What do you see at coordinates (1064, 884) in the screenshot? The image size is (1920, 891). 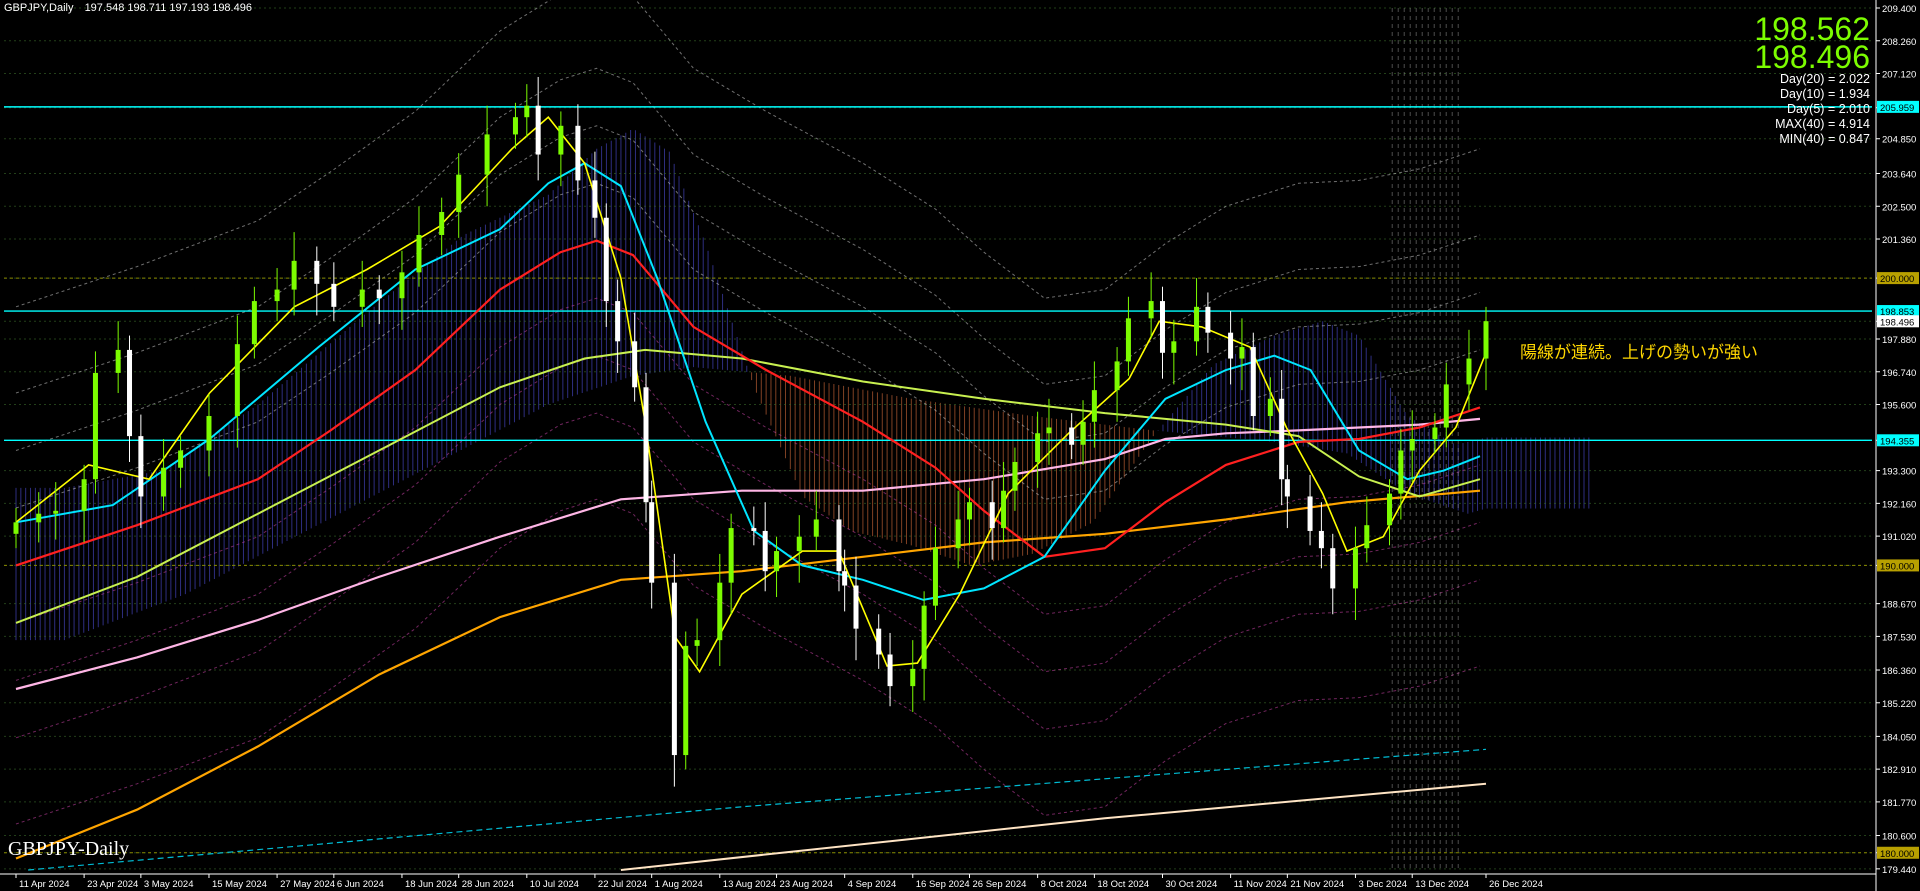 I see `time-tick-label: 8 Oct 2024` at bounding box center [1064, 884].